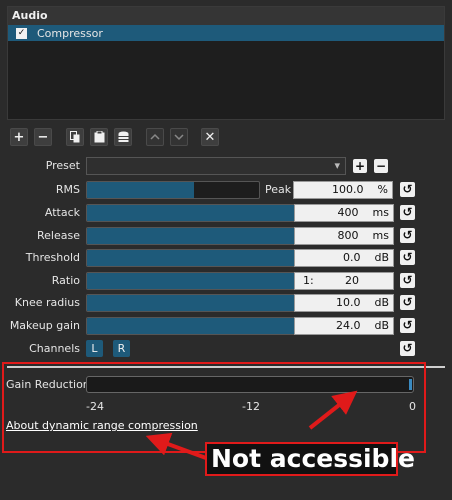  Describe the element at coordinates (194, 213) in the screenshot. I see `attack-fill` at that location.